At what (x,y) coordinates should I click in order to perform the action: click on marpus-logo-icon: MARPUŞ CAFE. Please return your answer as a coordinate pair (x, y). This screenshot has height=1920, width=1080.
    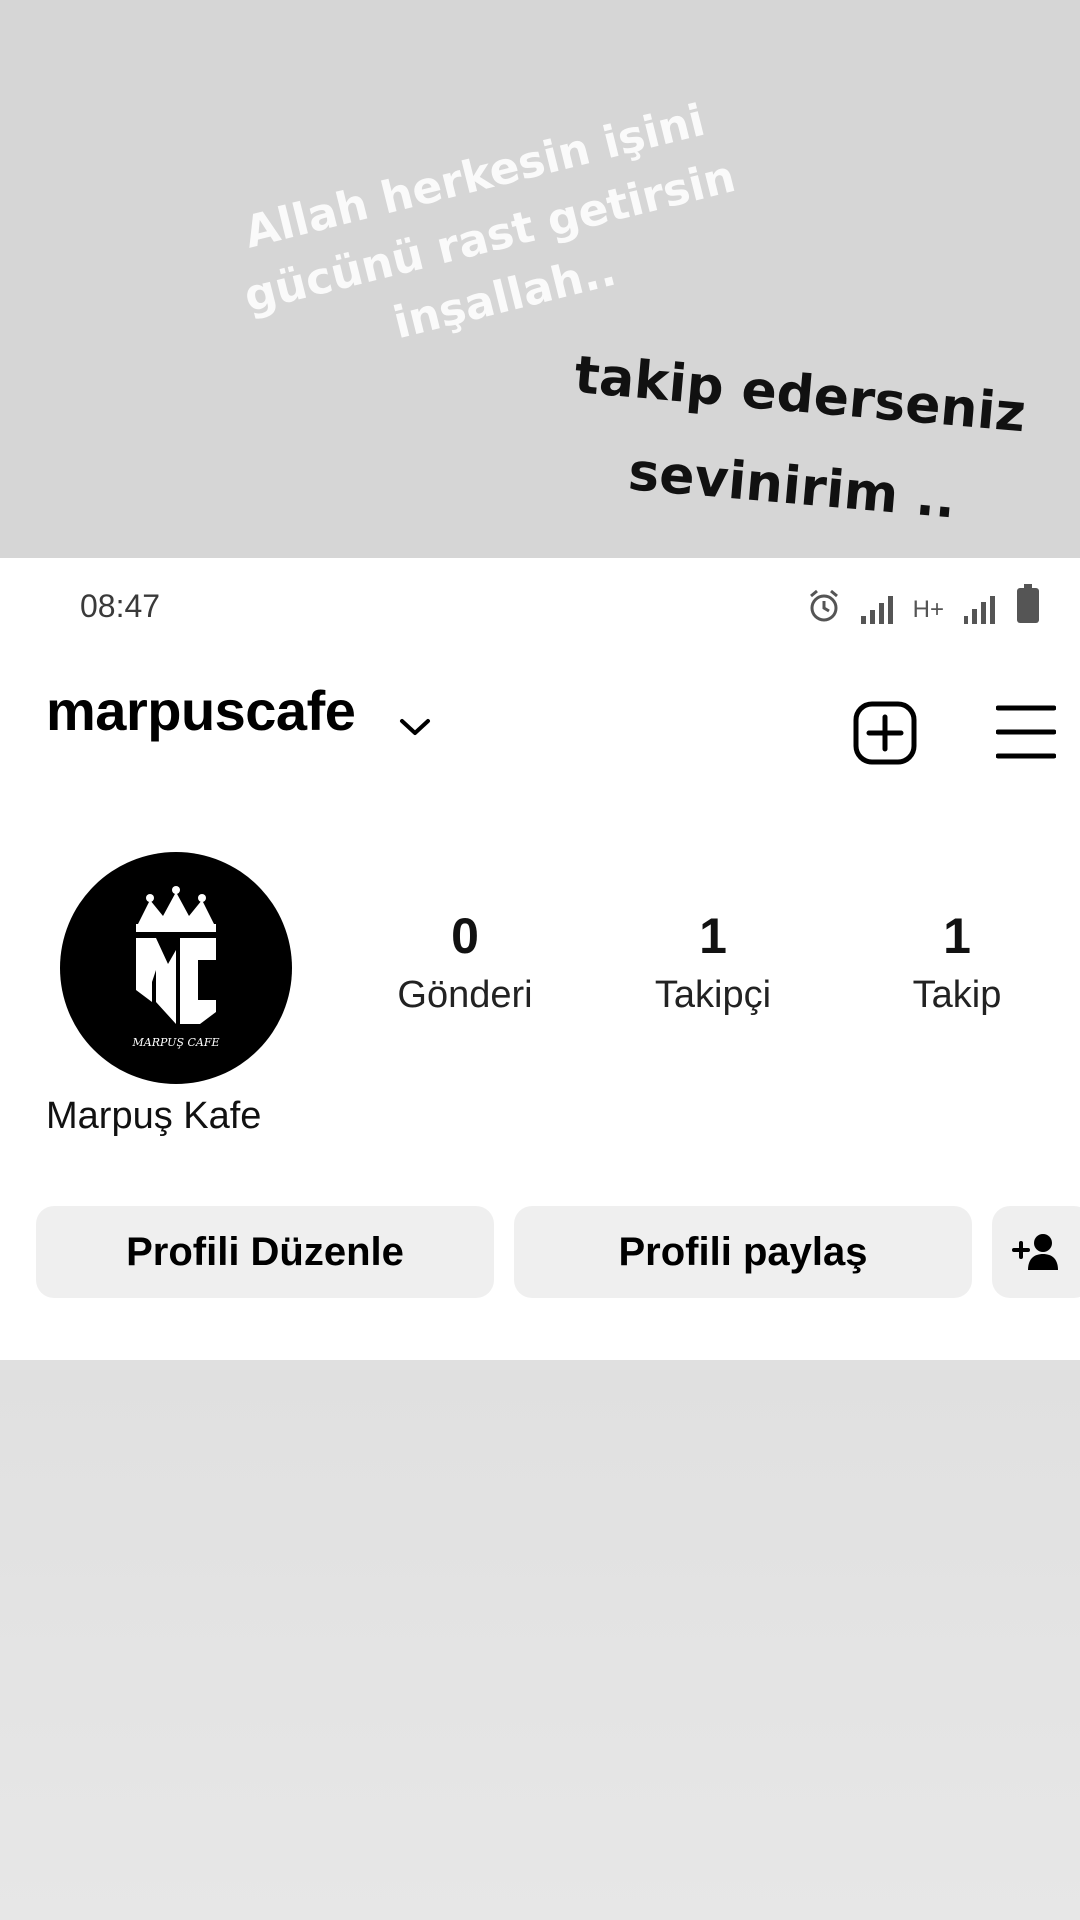
    Looking at the image, I should click on (175, 967).